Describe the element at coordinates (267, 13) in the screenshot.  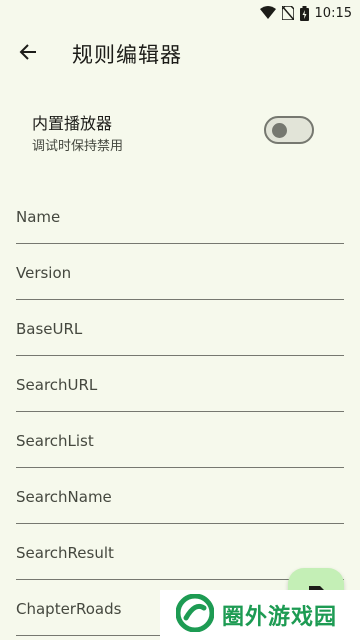
I see `wifi-icon` at that location.